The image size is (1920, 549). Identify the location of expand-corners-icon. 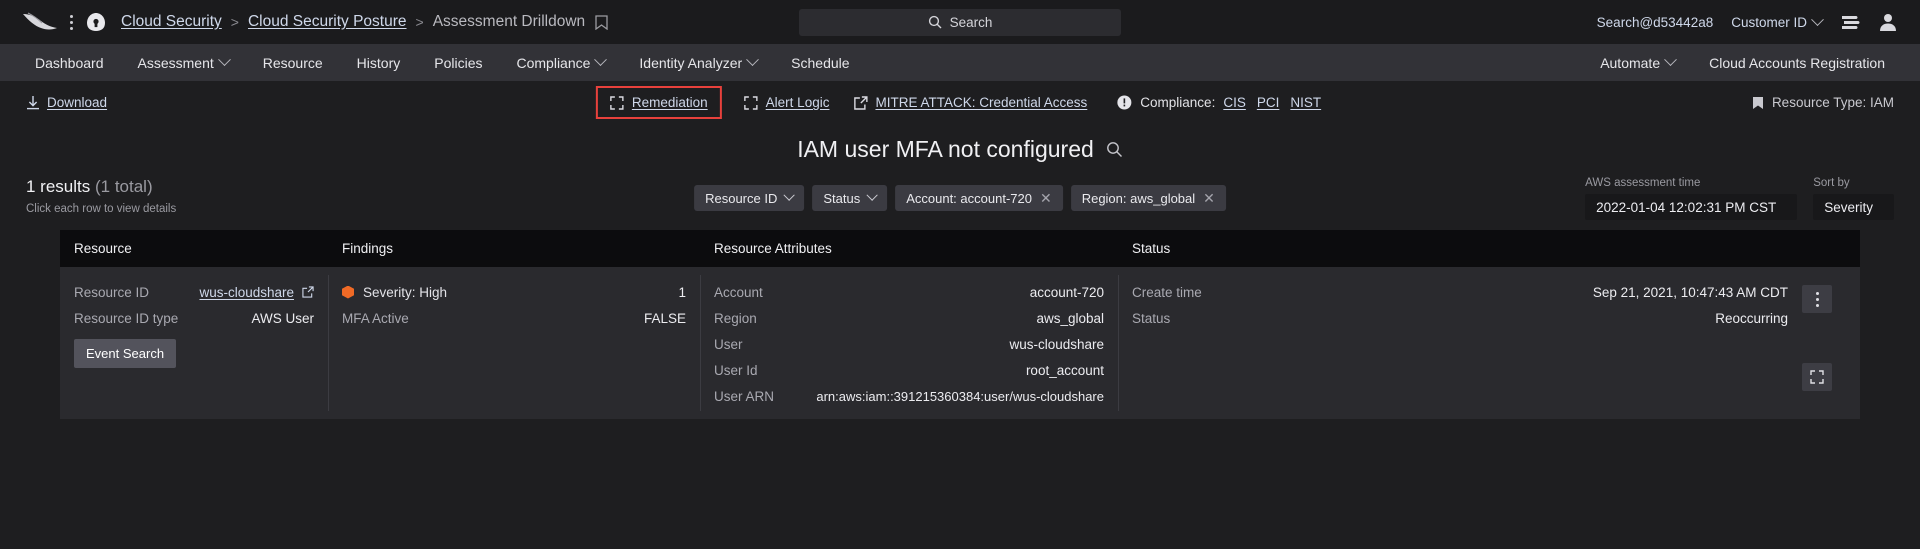
(750, 102).